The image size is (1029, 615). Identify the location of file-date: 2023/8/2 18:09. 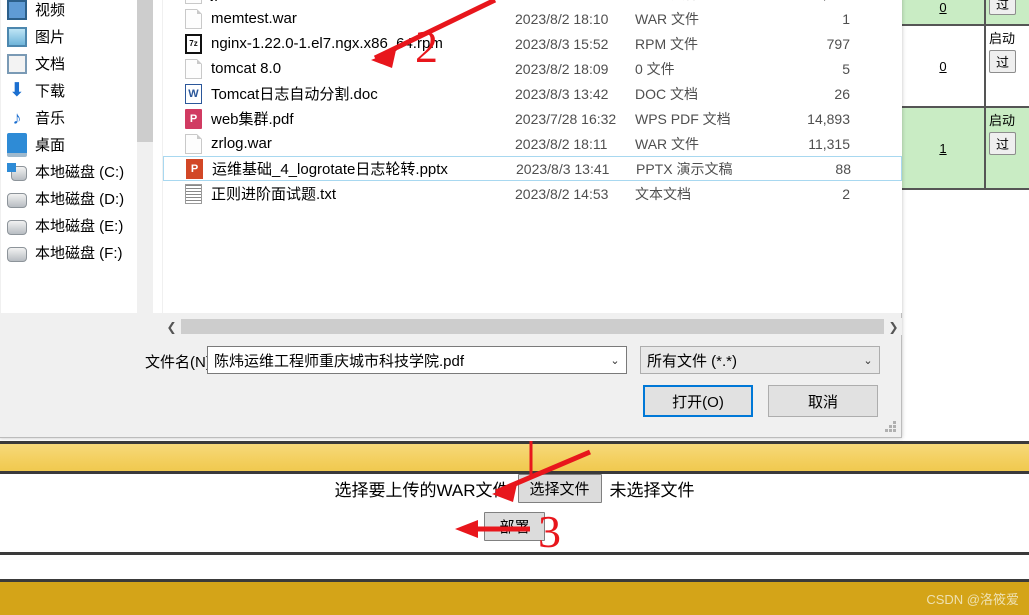
(562, 68).